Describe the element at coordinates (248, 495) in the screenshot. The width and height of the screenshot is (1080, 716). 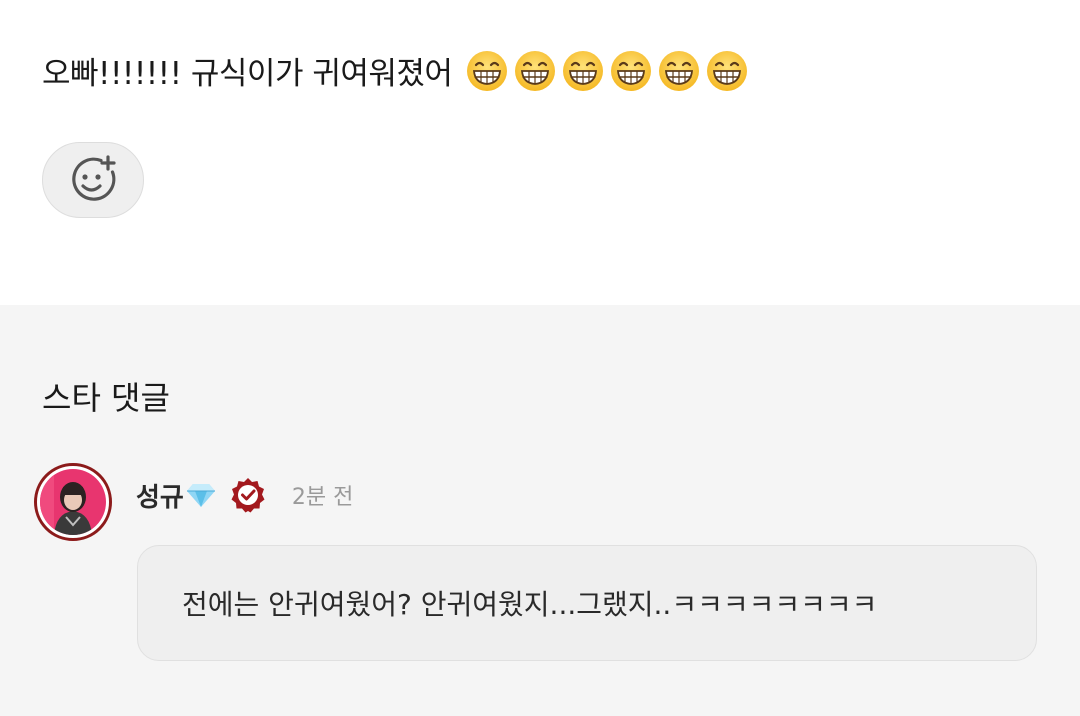
I see `verified-badge-icon` at that location.